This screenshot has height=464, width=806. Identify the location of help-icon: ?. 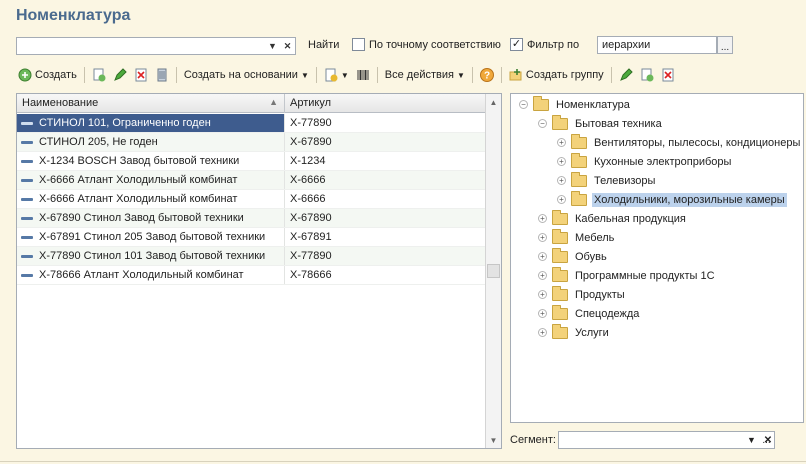
(486, 75).